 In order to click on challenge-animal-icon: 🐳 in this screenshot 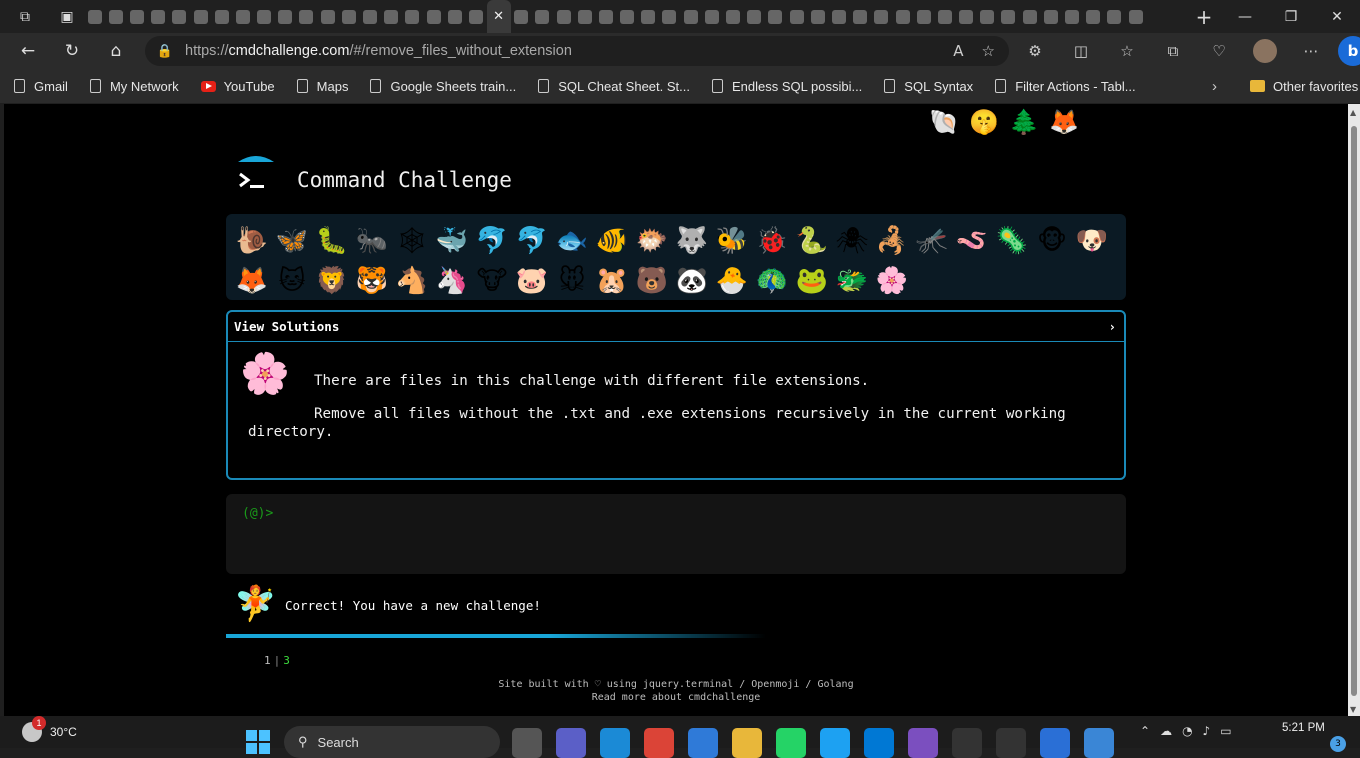, I will do `click(452, 241)`.